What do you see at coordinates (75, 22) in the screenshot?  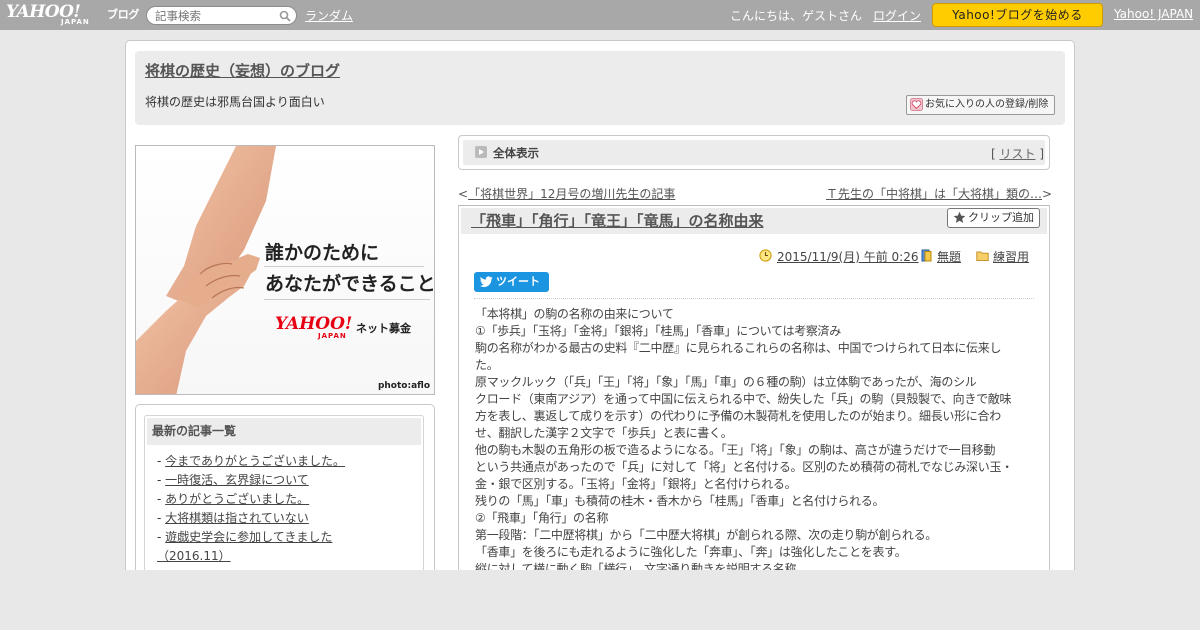 I see `logo-japan-text: JAPAN` at bounding box center [75, 22].